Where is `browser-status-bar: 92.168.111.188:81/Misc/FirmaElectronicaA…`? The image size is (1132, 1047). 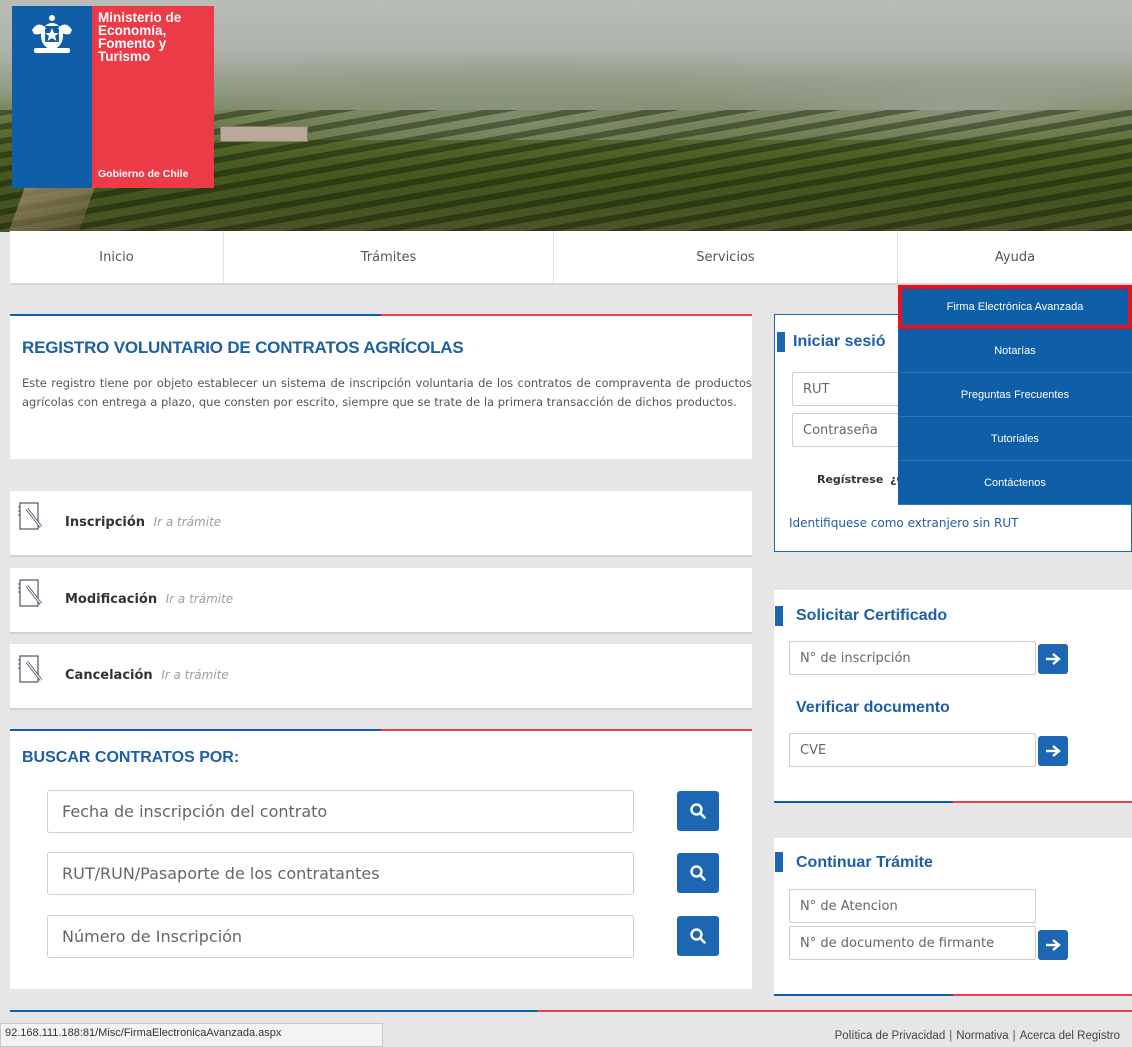
browser-status-bar: 92.168.111.188:81/Misc/FirmaElectronicaA… is located at coordinates (191, 1035).